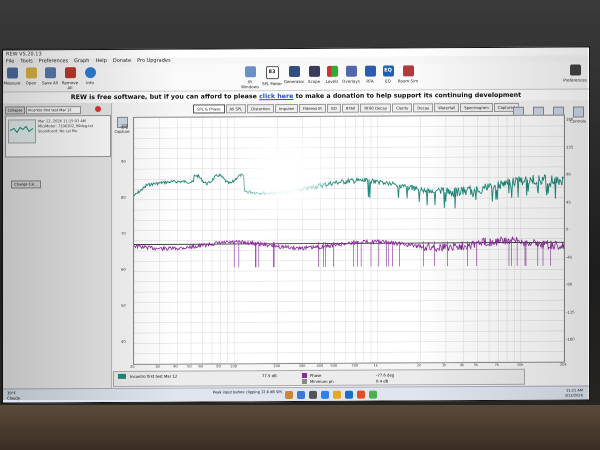  What do you see at coordinates (286, 108) in the screenshot?
I see `tab-impulse: Impulse` at bounding box center [286, 108].